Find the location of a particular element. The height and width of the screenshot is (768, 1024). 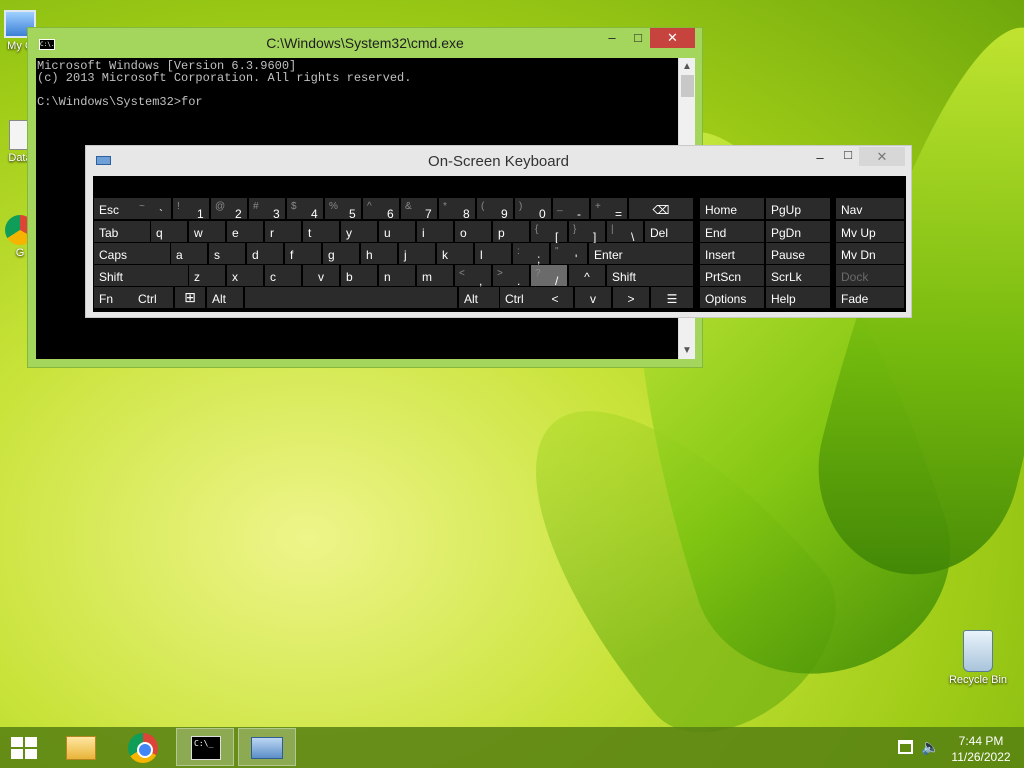

key-6: ^ 6 is located at coordinates (381, 209).